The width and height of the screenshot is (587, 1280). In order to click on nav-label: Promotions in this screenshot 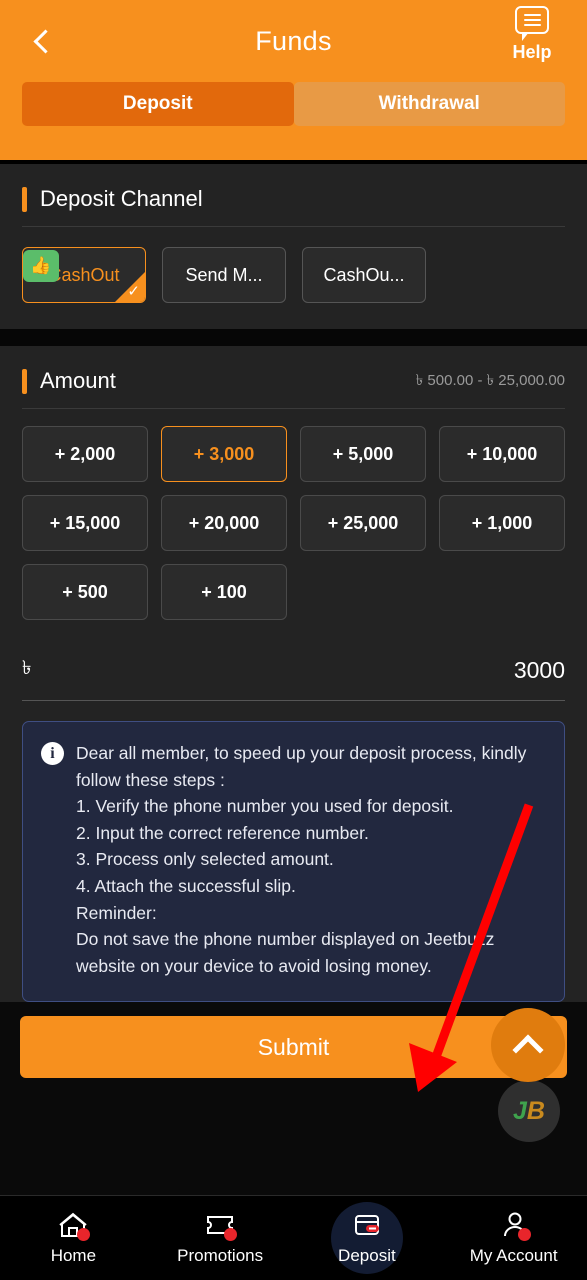, I will do `click(220, 1255)`.